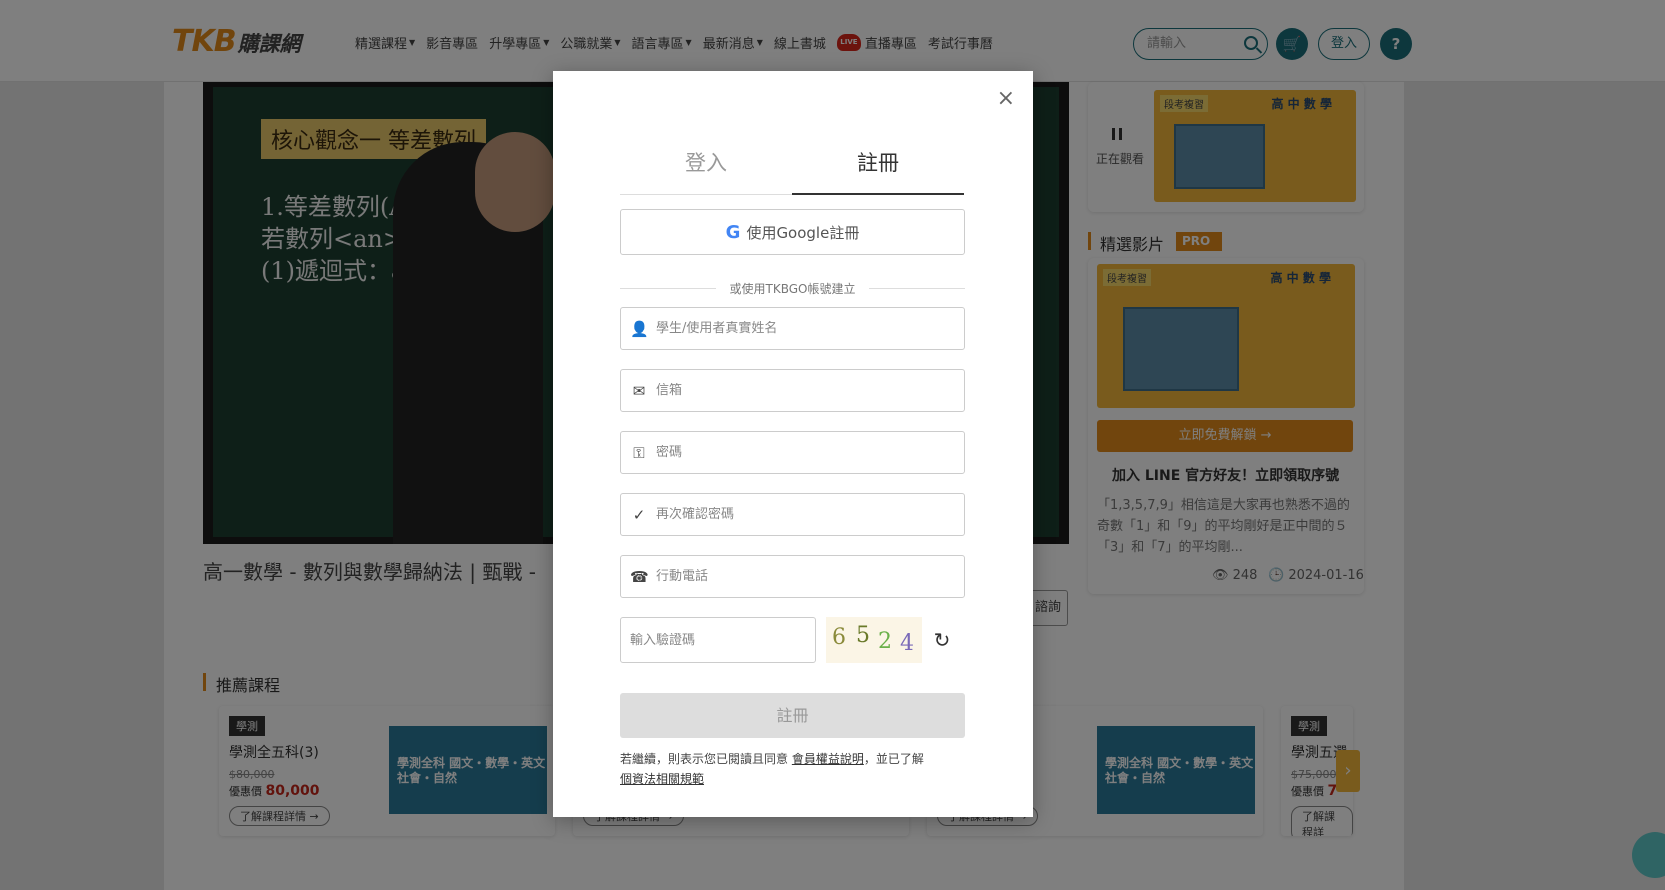  I want to click on name-input, so click(796, 328).